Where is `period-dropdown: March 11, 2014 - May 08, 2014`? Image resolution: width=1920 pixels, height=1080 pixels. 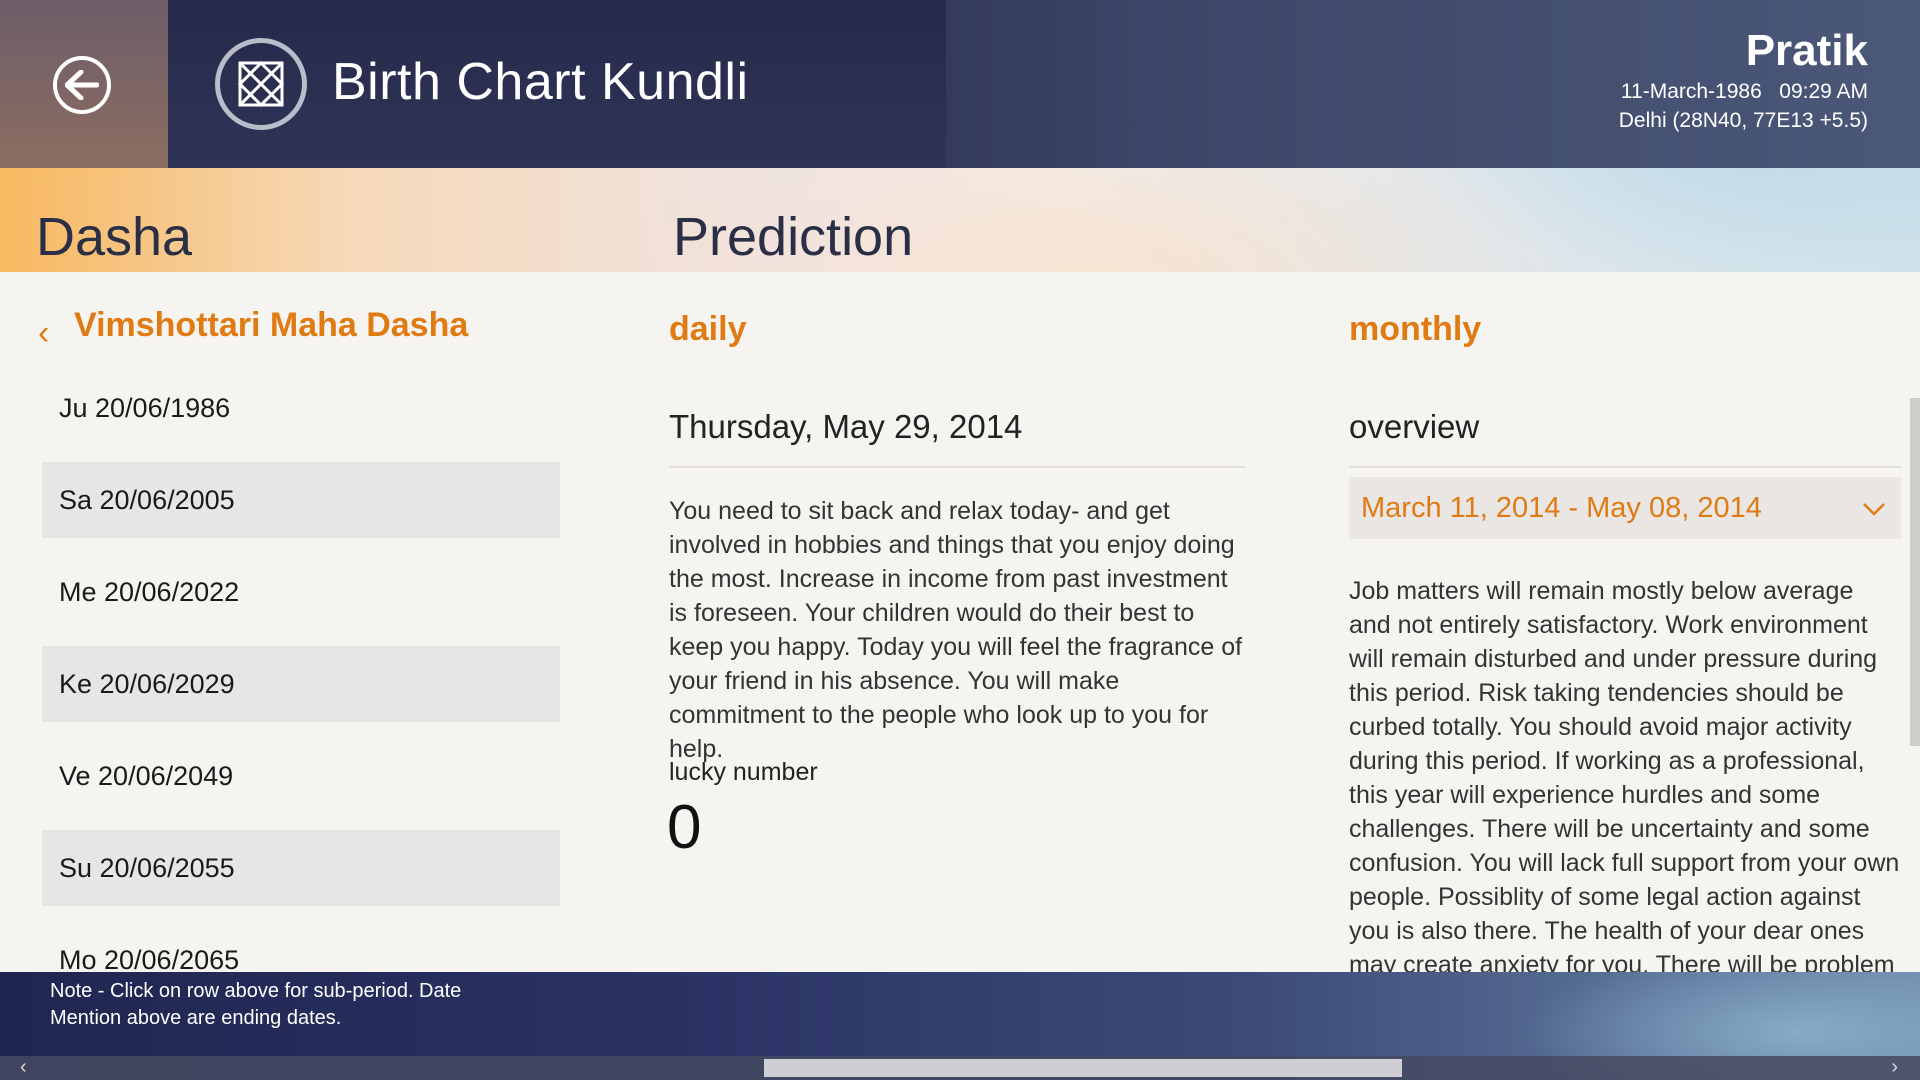
period-dropdown: March 11, 2014 - May 08, 2014 is located at coordinates (1625, 508).